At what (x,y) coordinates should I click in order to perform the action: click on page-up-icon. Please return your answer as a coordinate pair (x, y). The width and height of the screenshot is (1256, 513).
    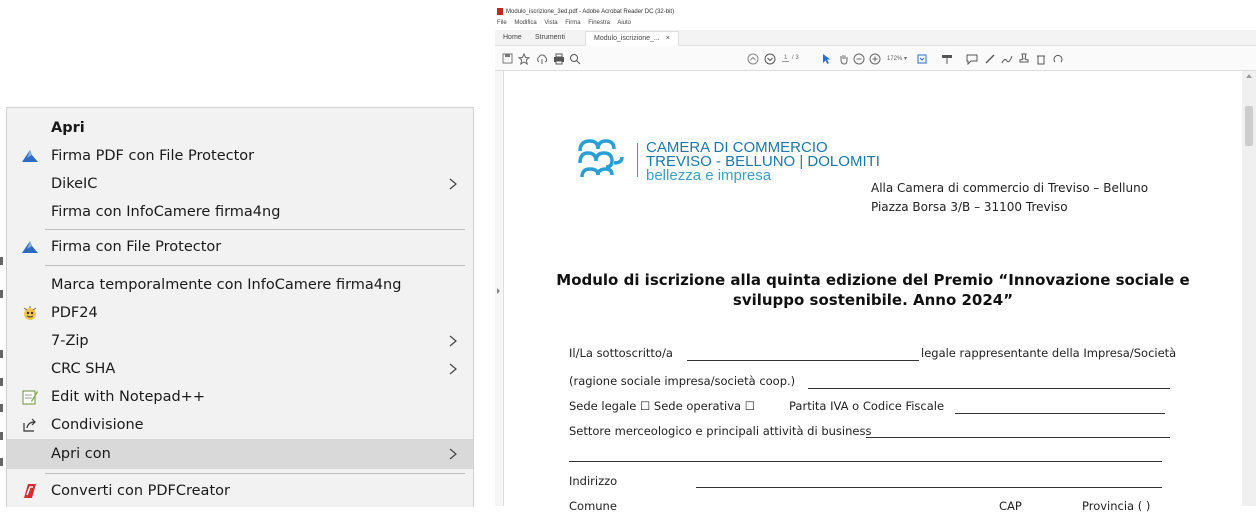
    Looking at the image, I should click on (752, 58).